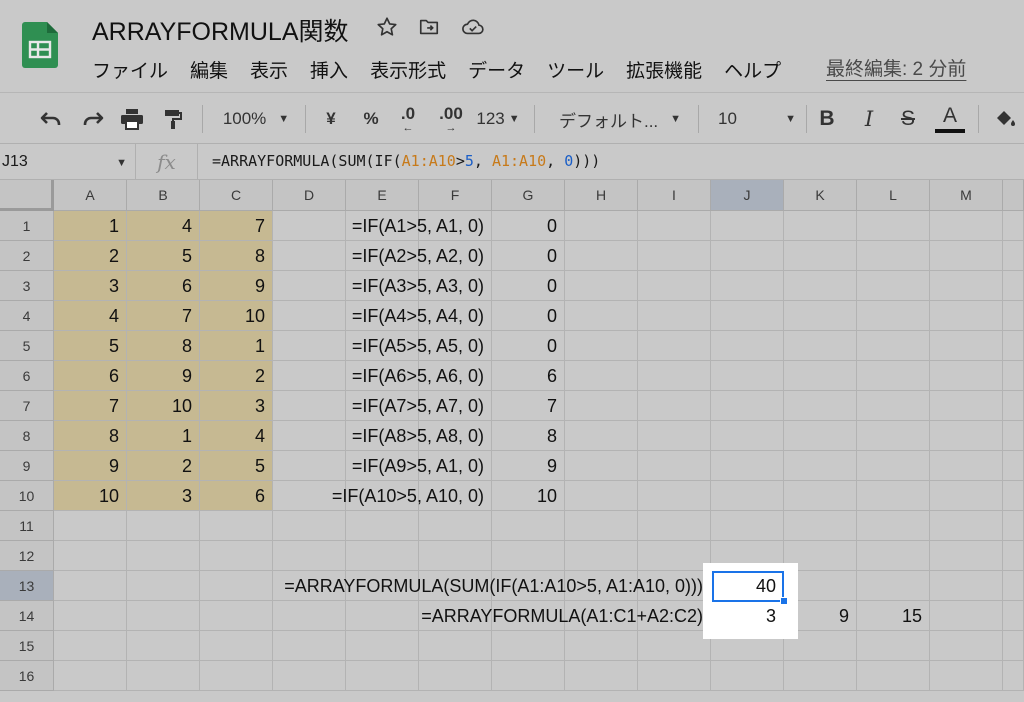 Image resolution: width=1024 pixels, height=702 pixels. What do you see at coordinates (601, 286) in the screenshot?
I see `cell-h3` at bounding box center [601, 286].